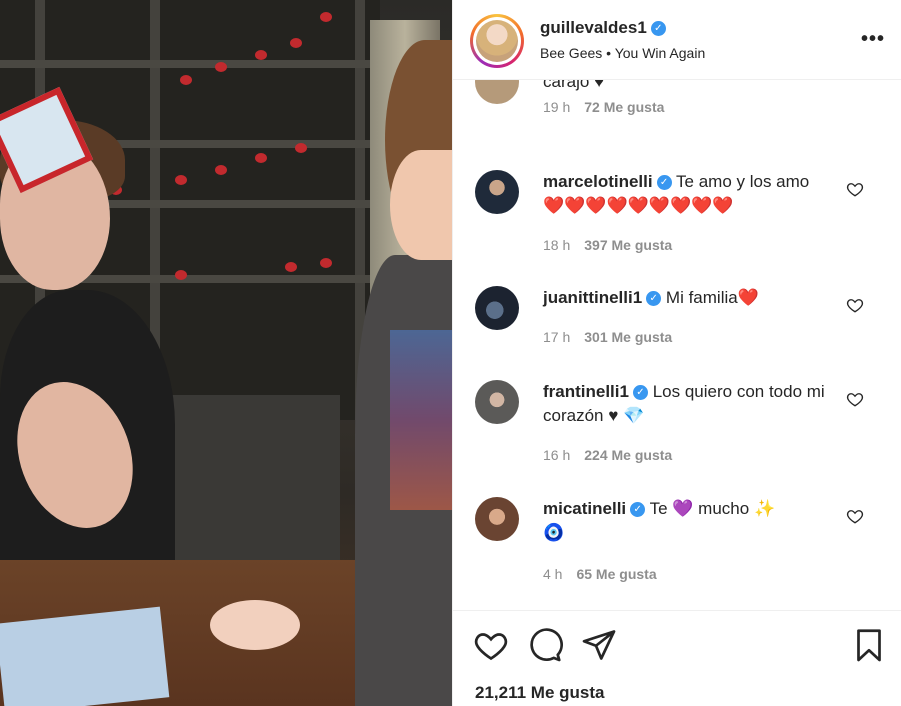  What do you see at coordinates (701, 297) in the screenshot?
I see `comment-text: Mi familia` at bounding box center [701, 297].